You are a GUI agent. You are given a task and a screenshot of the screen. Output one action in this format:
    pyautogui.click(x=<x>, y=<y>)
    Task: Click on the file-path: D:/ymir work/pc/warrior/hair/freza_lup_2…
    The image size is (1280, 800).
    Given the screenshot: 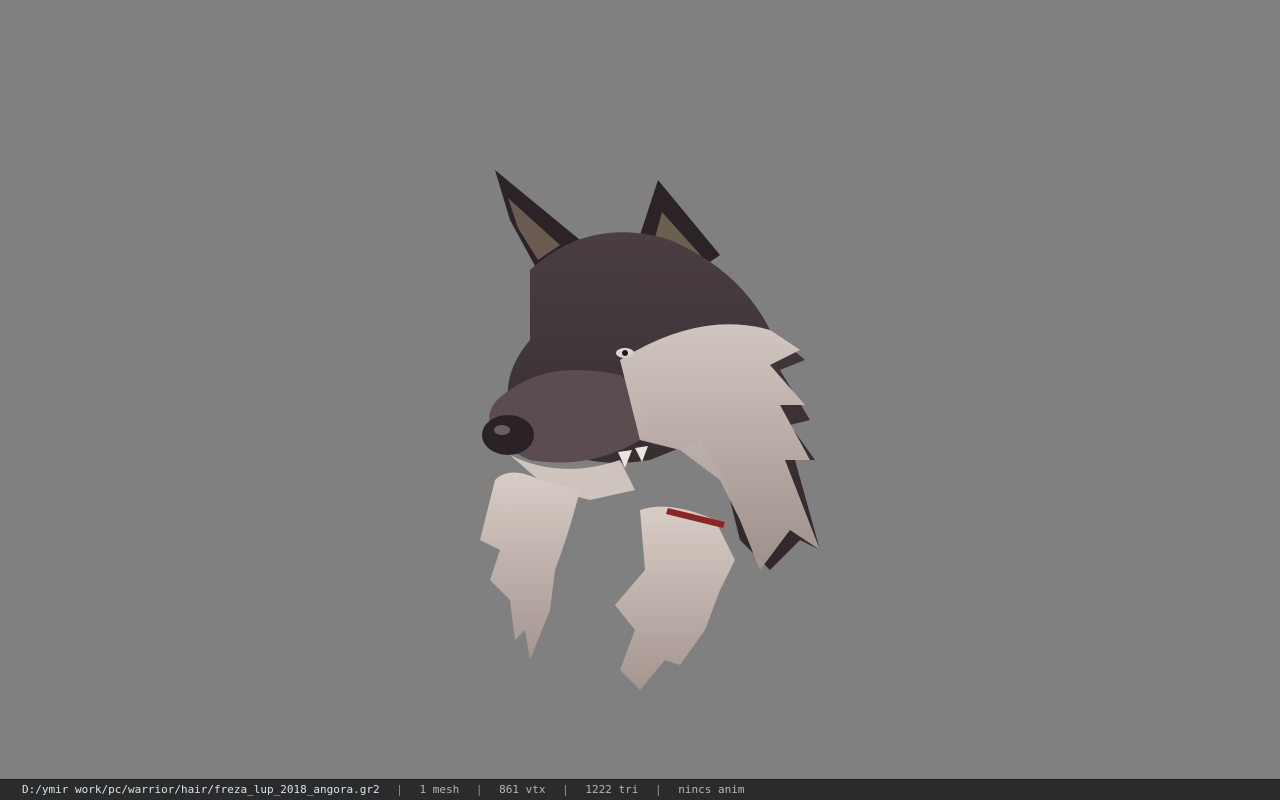 What is the action you would take?
    pyautogui.click(x=201, y=789)
    